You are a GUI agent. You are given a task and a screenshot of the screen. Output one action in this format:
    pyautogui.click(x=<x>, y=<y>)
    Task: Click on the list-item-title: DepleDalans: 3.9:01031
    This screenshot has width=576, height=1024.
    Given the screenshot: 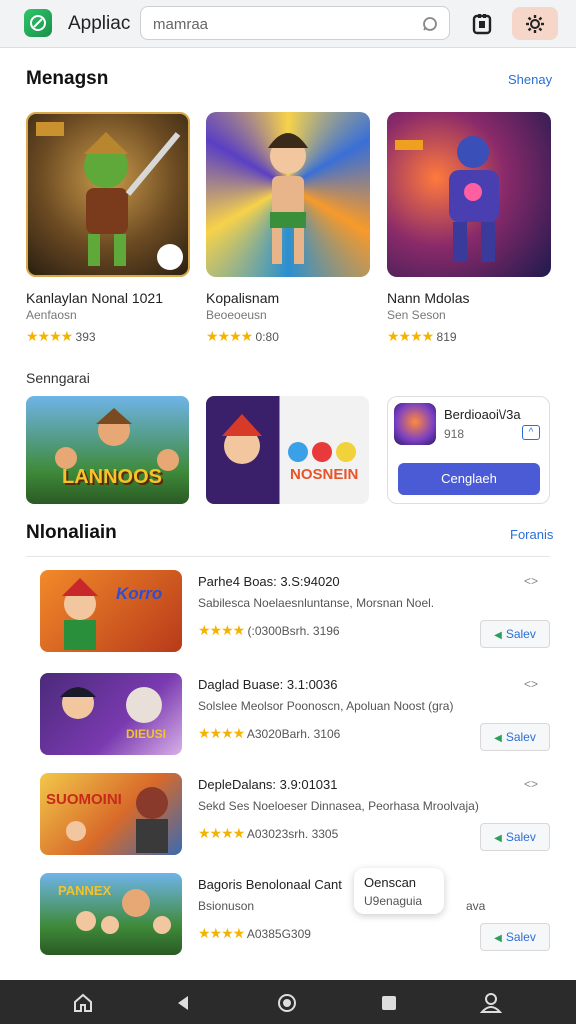 What is the action you would take?
    pyautogui.click(x=268, y=784)
    